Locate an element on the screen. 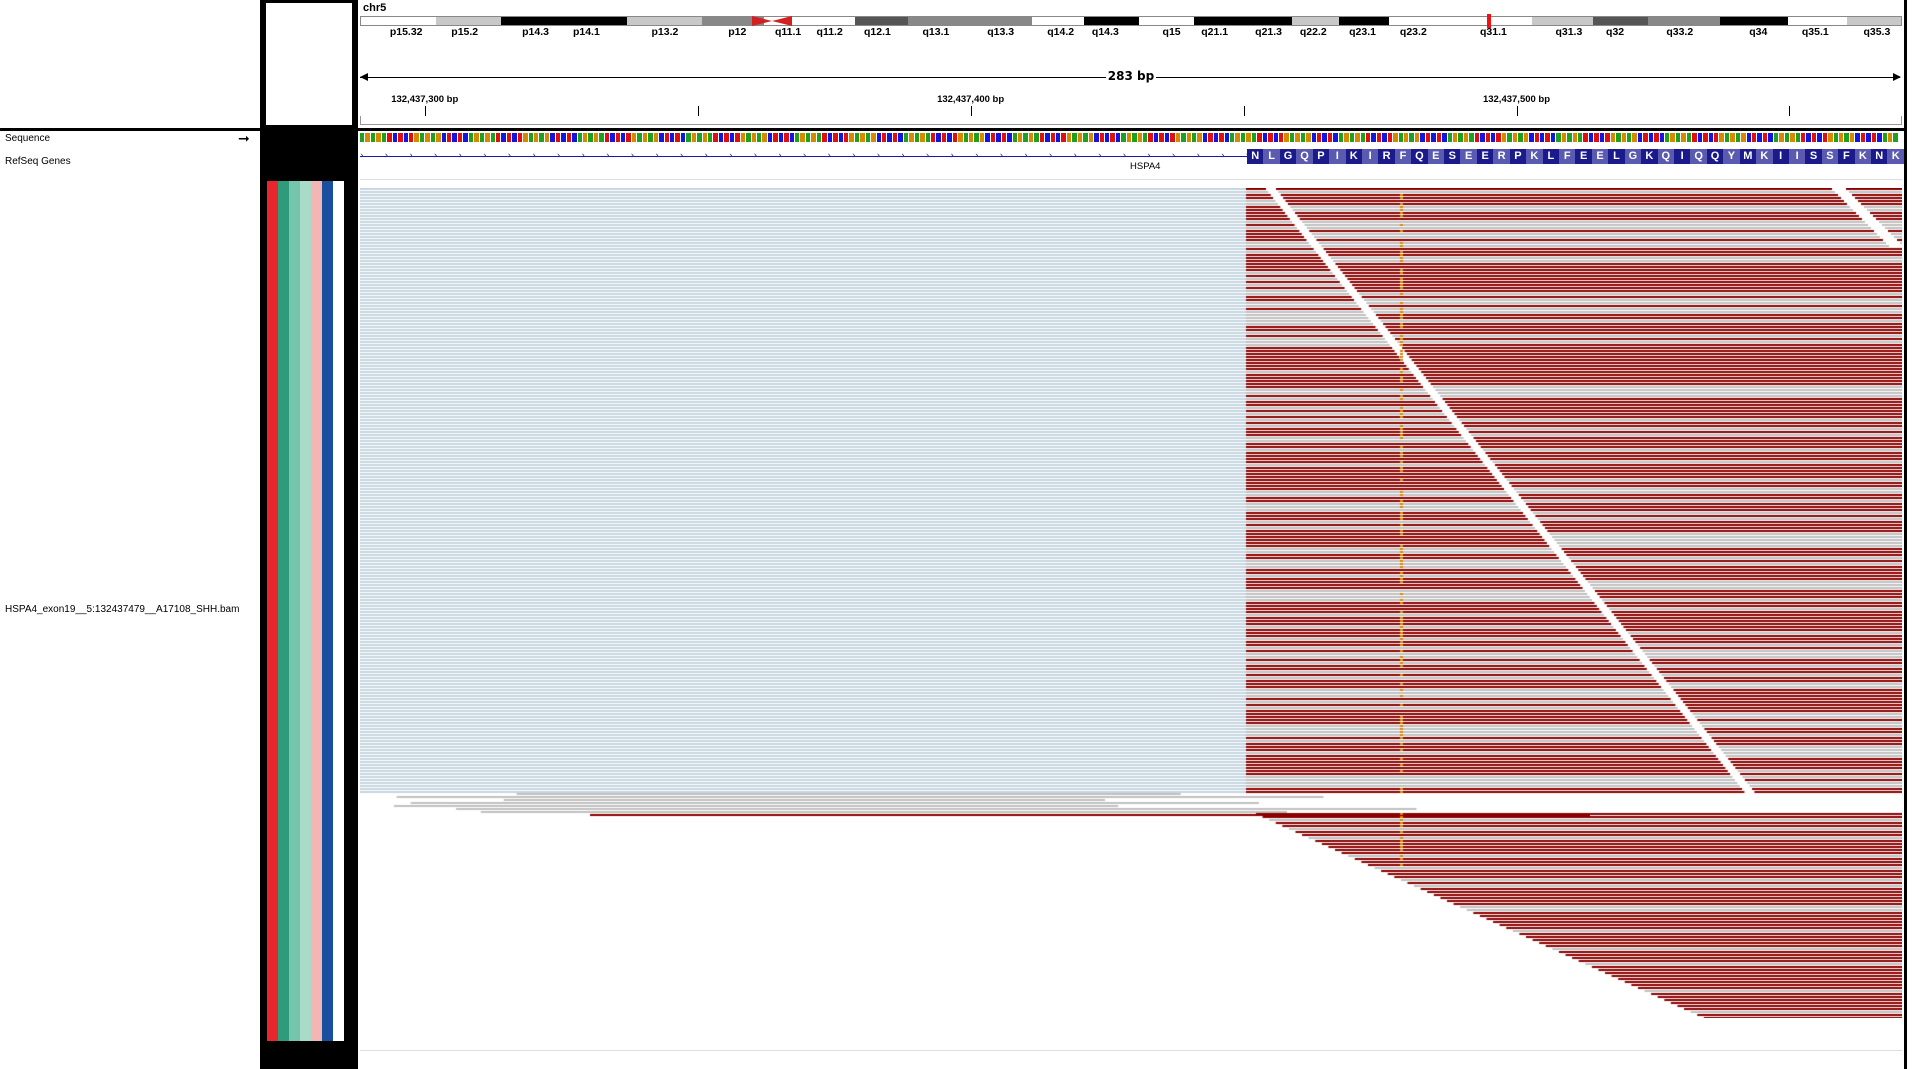 This screenshot has width=1920, height=1069. band-label: p15.32 is located at coordinates (406, 32).